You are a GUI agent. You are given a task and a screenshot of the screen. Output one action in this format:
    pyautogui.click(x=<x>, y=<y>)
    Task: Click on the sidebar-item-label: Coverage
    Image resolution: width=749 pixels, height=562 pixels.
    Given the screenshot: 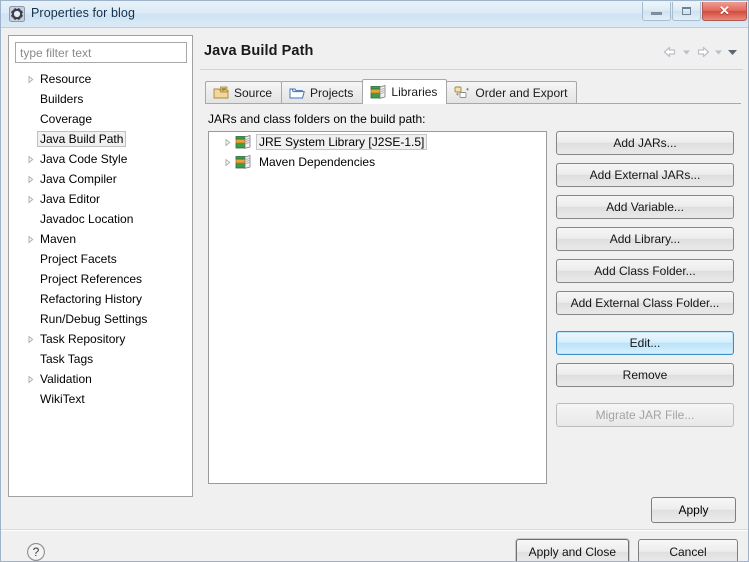 What is the action you would take?
    pyautogui.click(x=66, y=119)
    